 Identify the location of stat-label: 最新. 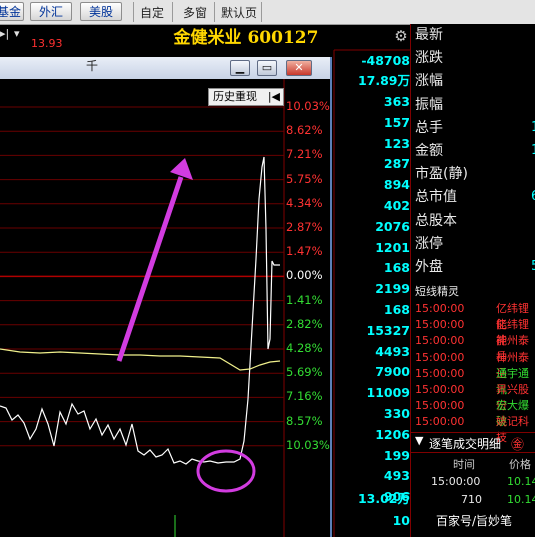
(429, 35).